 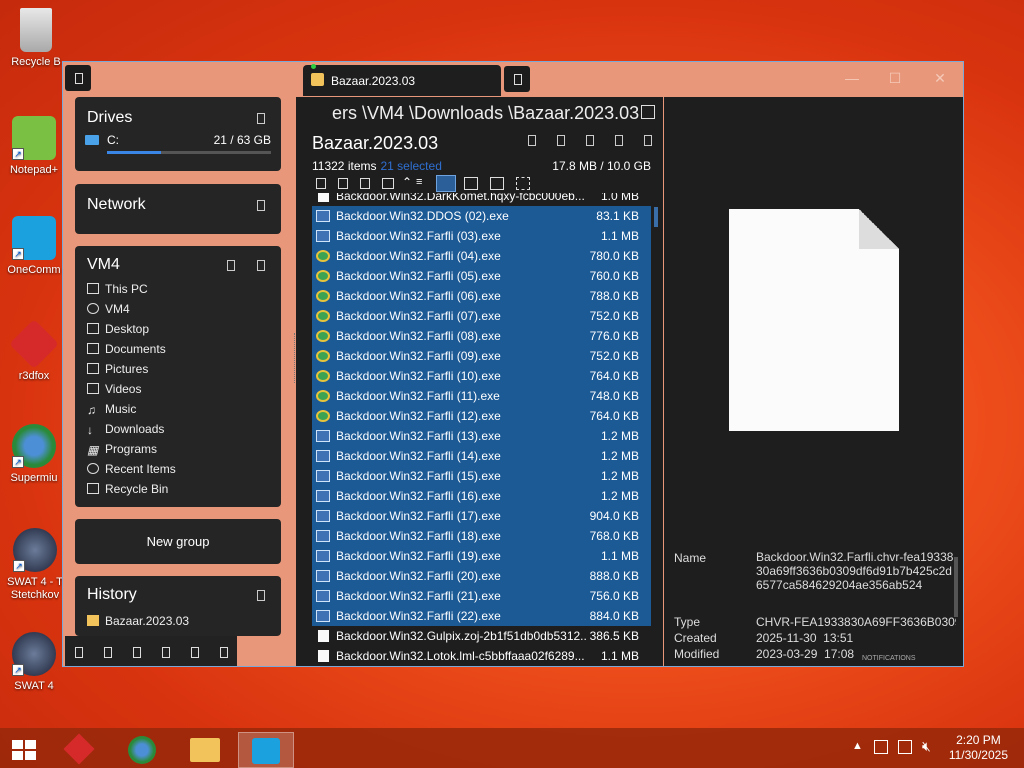 I want to click on taskbar-r3dfox, so click(x=82, y=750).